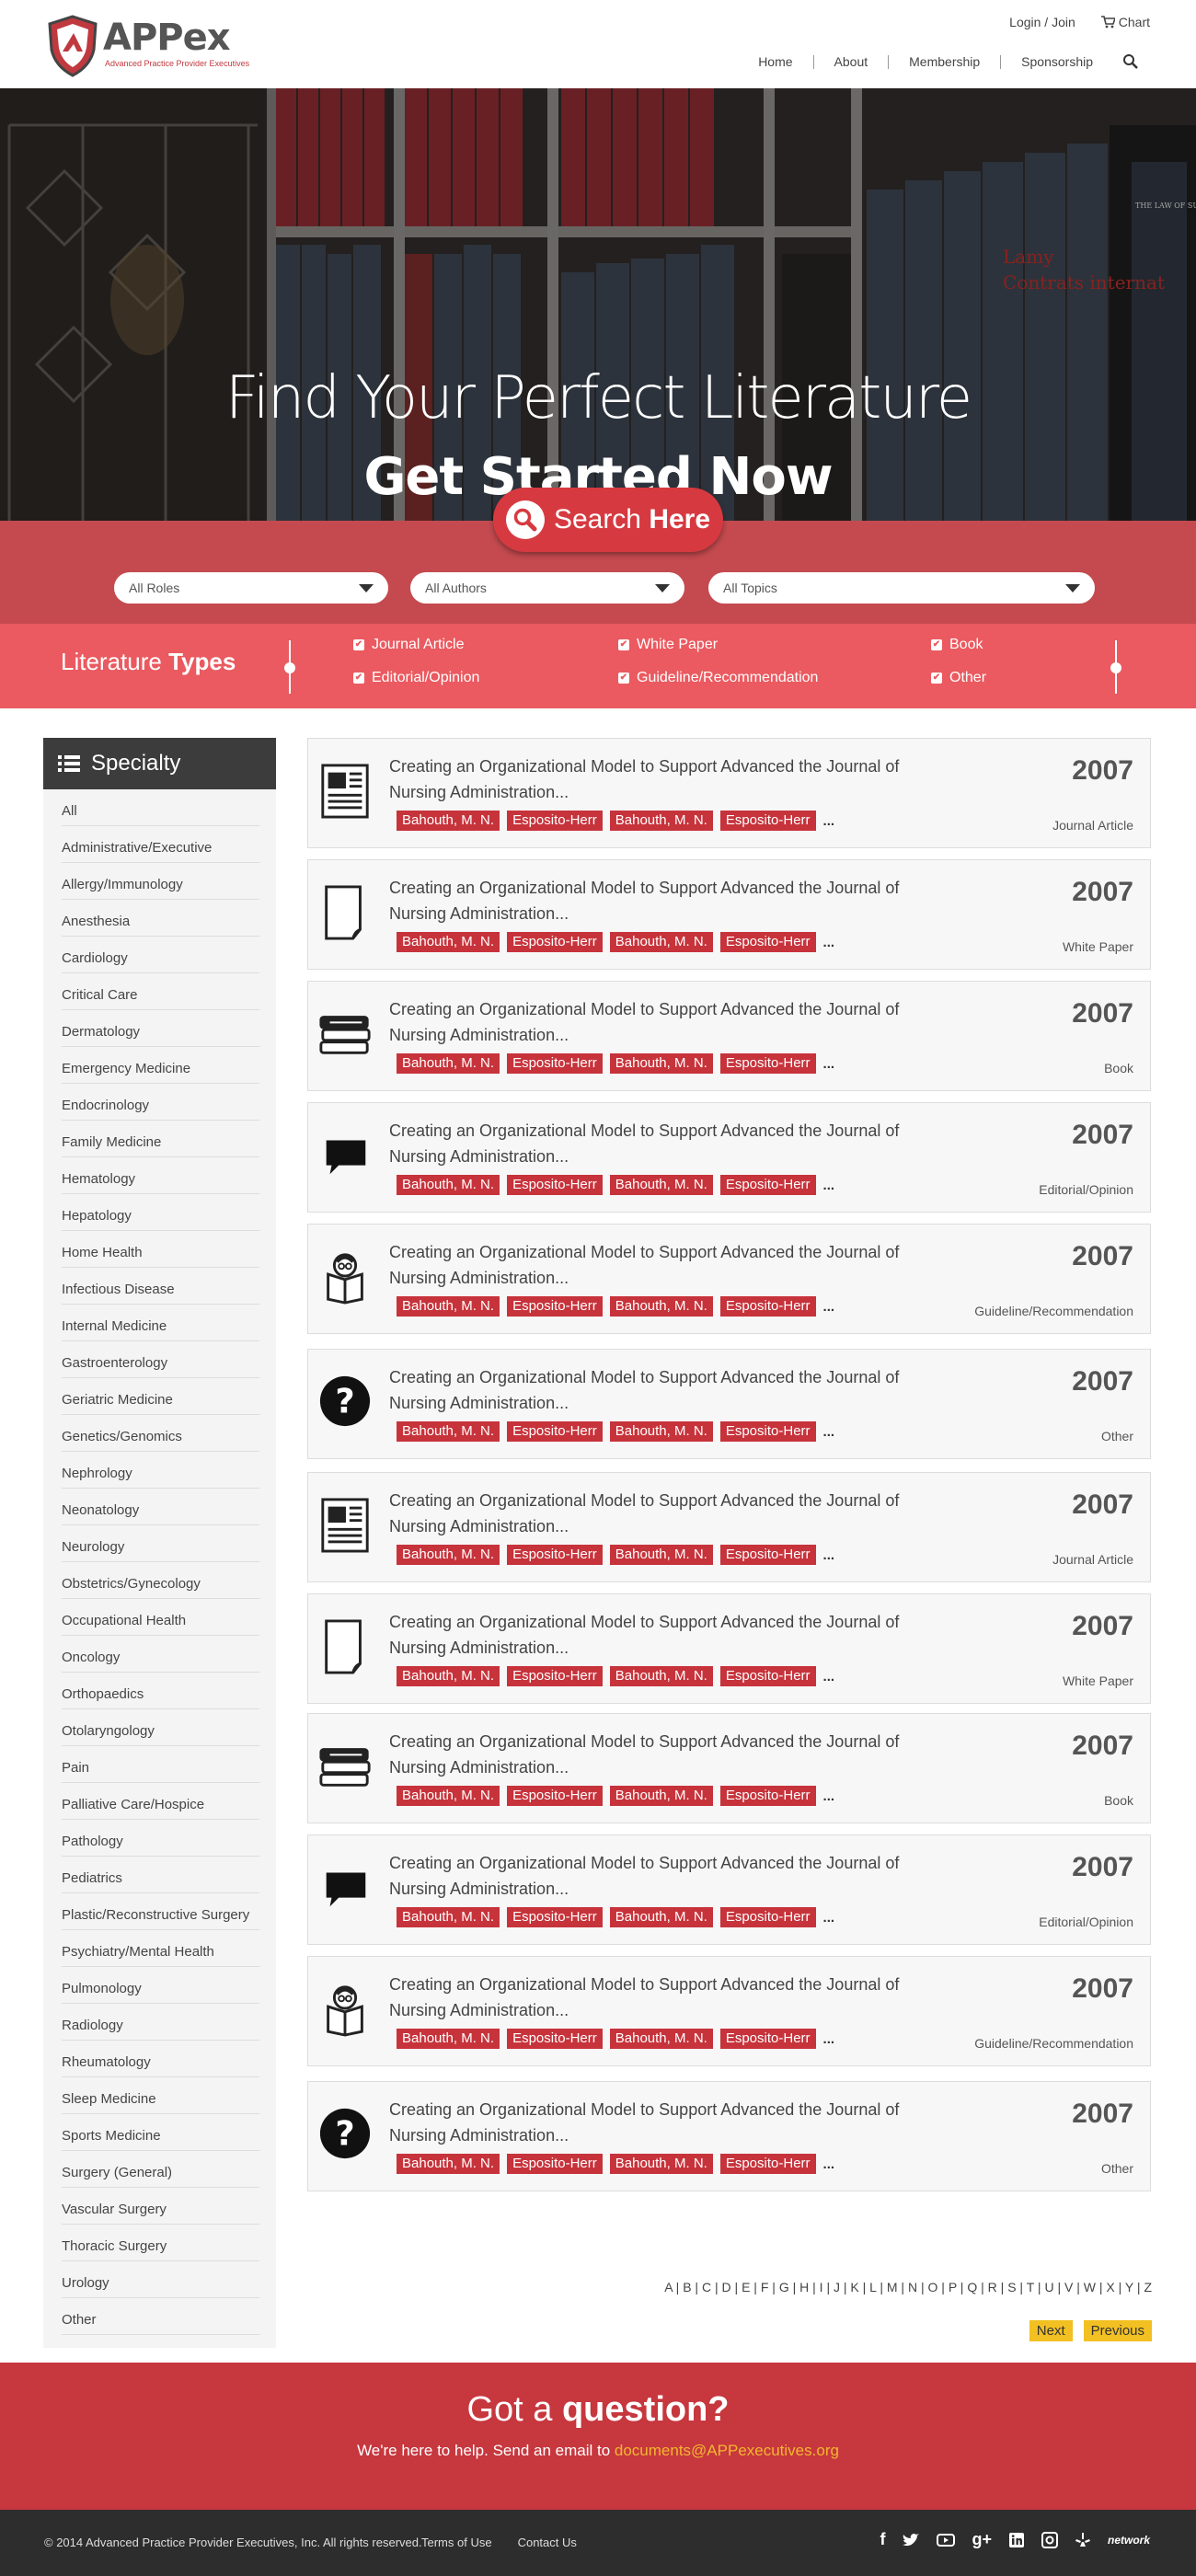  Describe the element at coordinates (746, 2287) in the screenshot. I see `alpha-letter-e: E` at that location.